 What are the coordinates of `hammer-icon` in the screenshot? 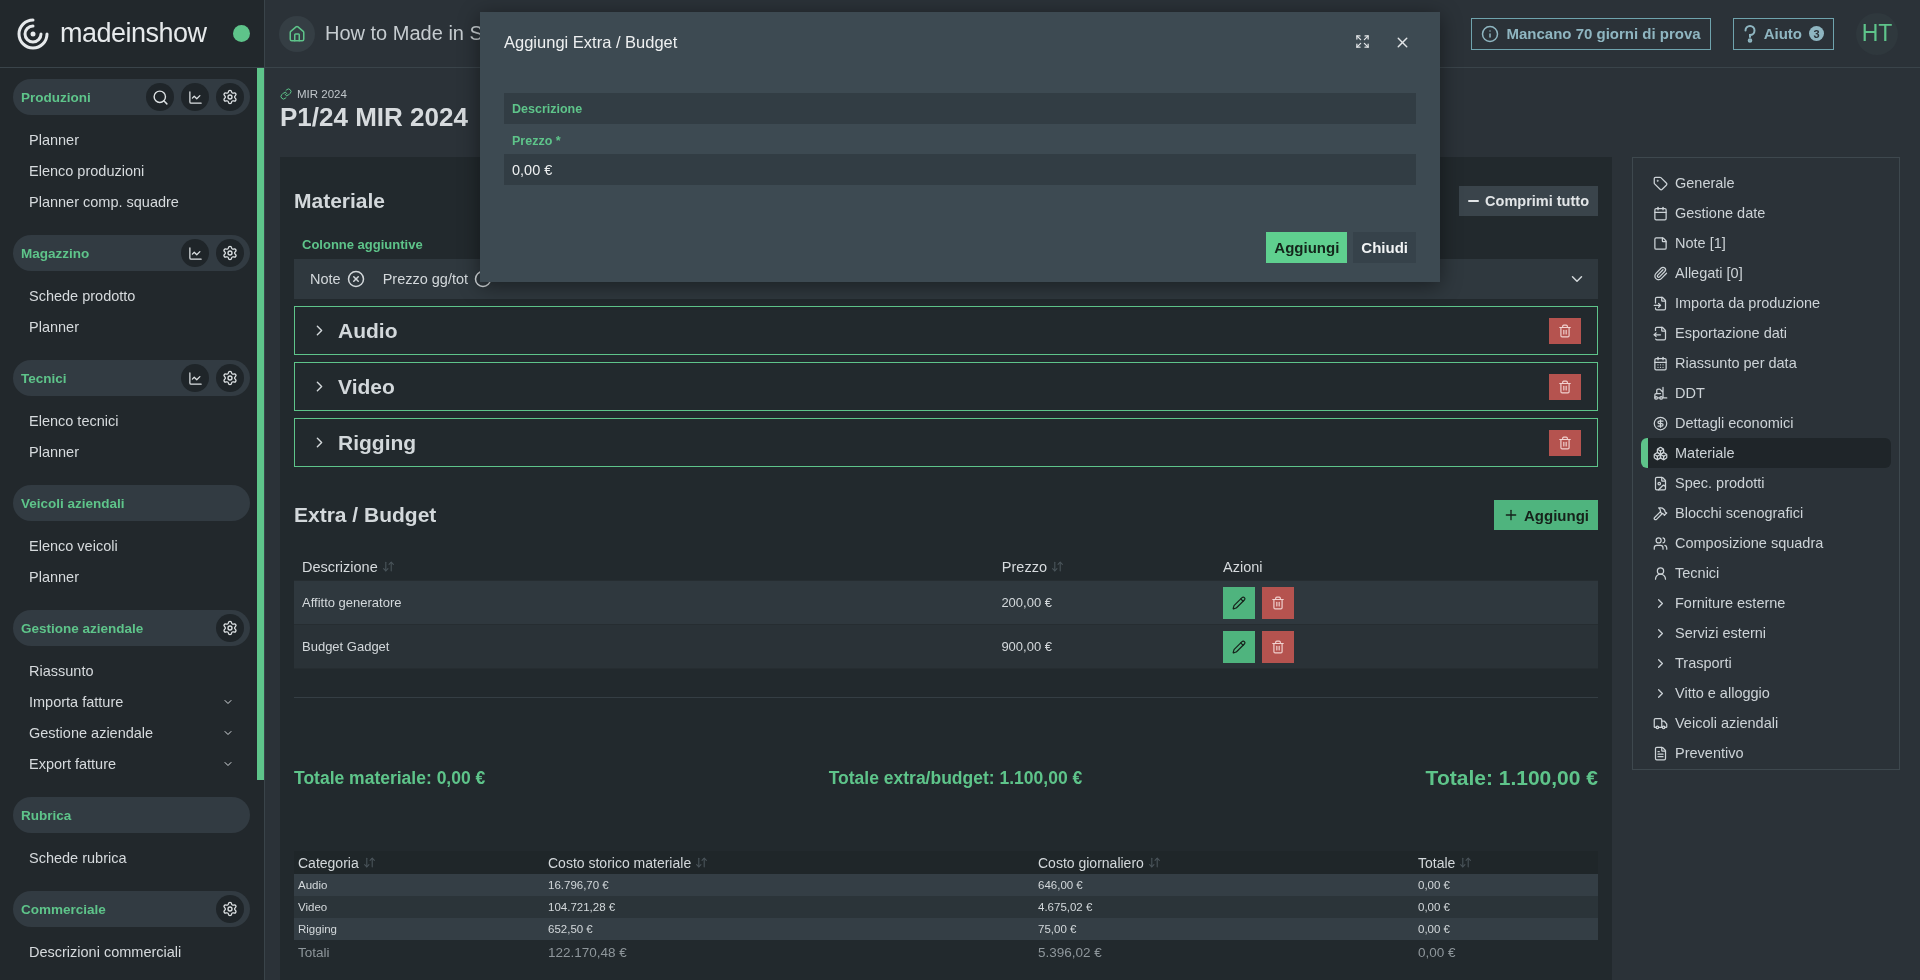 It's located at (1660, 513).